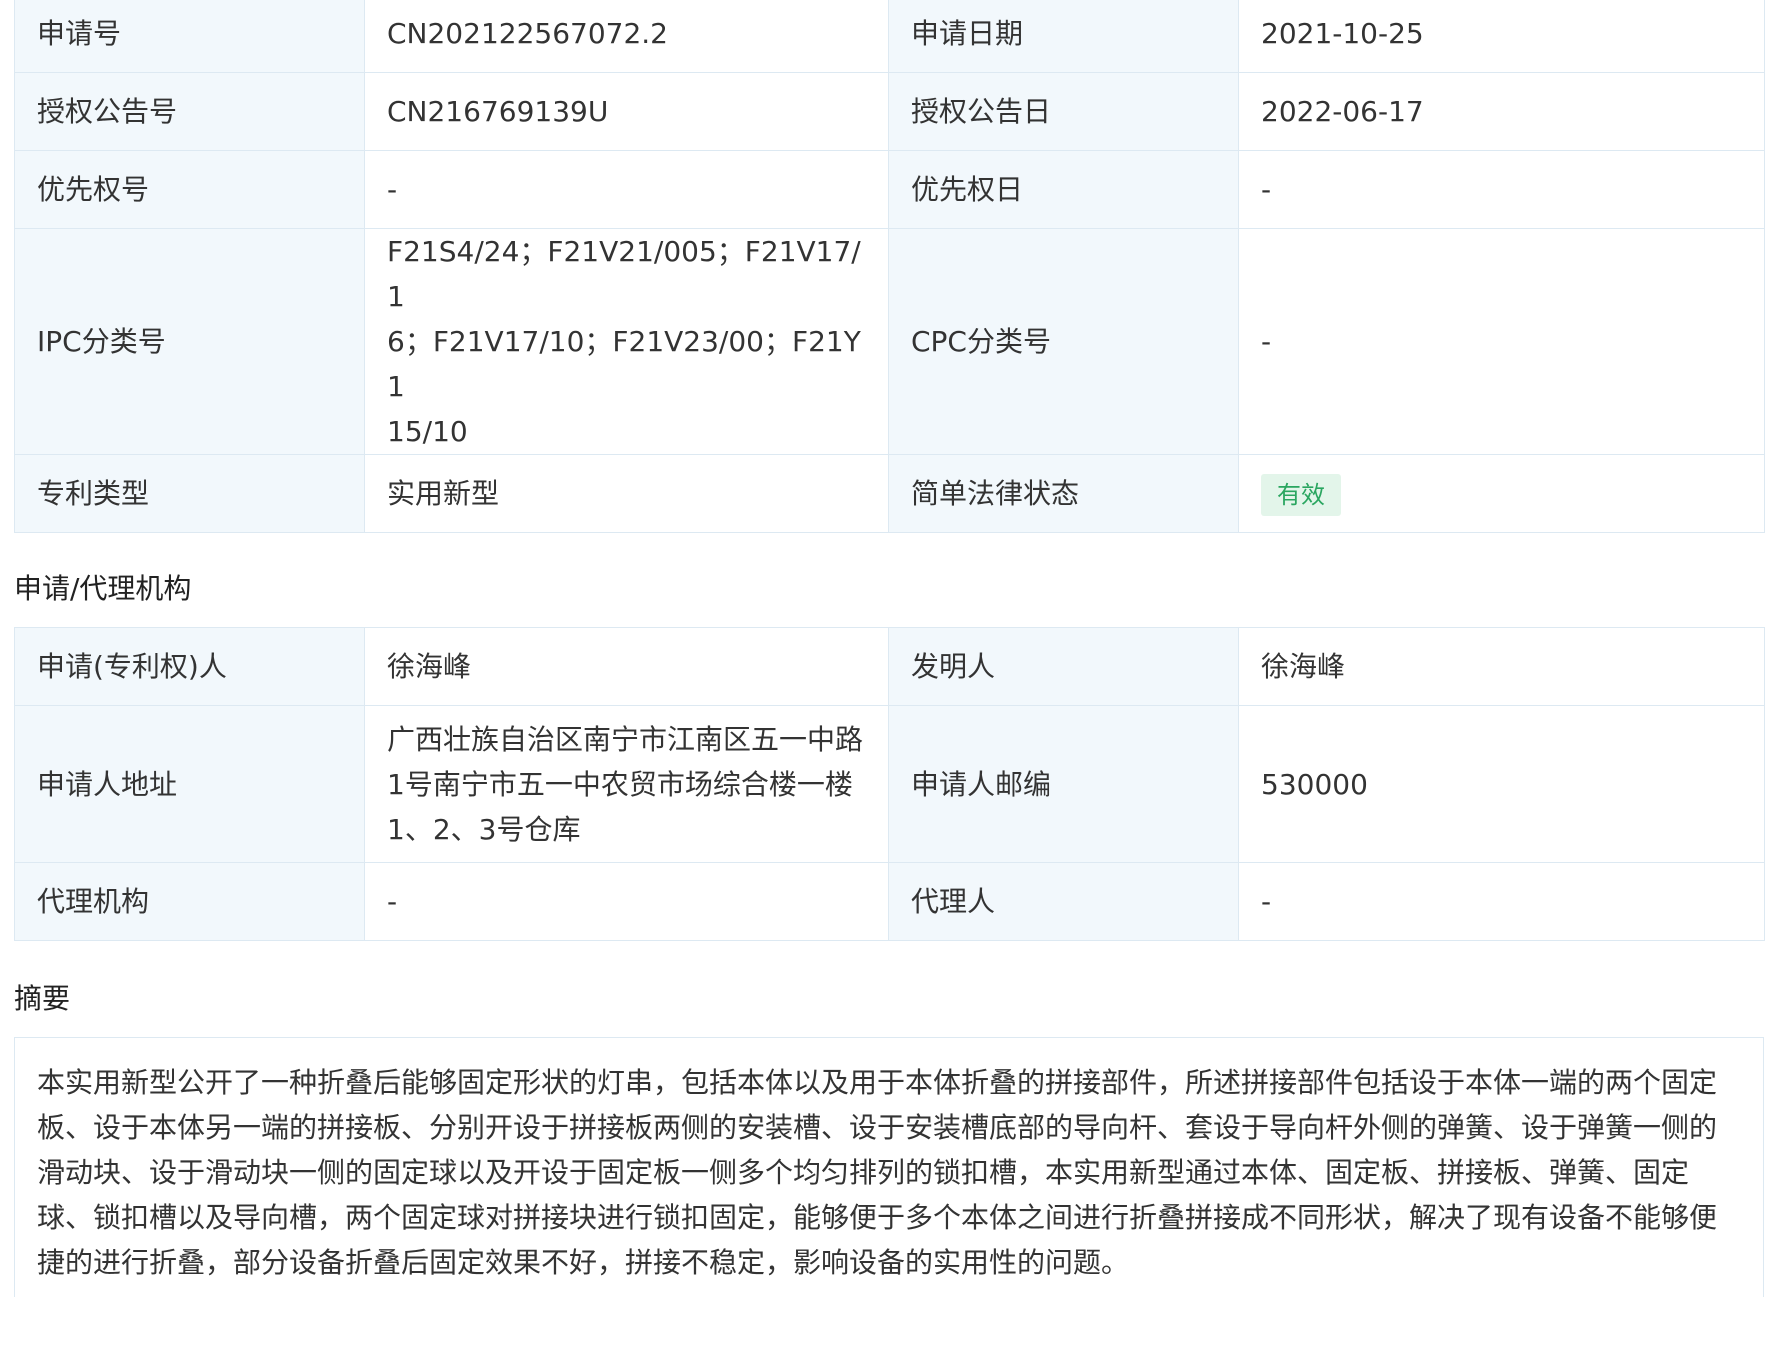 The height and width of the screenshot is (1361, 1786). I want to click on status-badge: 有效, so click(1301, 495).